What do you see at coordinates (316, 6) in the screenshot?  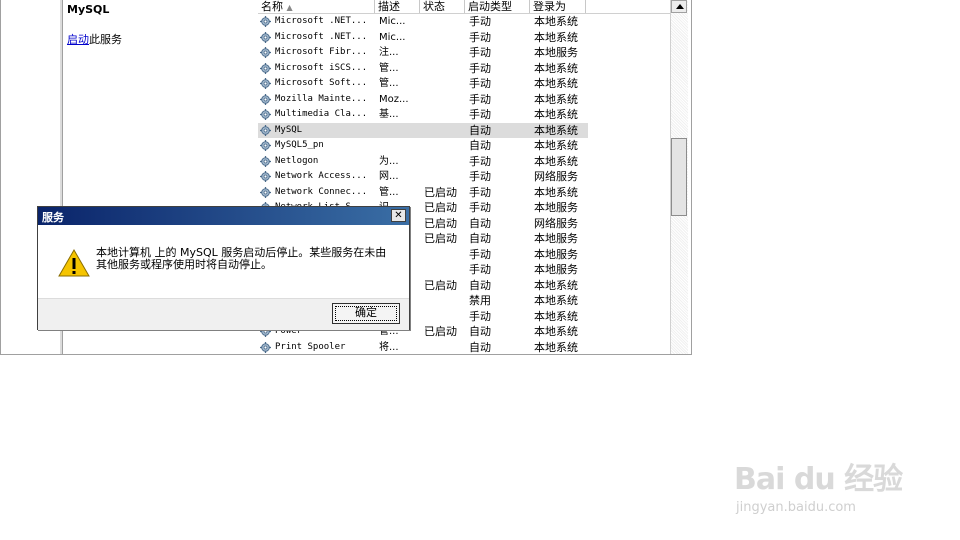 I see `column-header-name: 名称 ▲` at bounding box center [316, 6].